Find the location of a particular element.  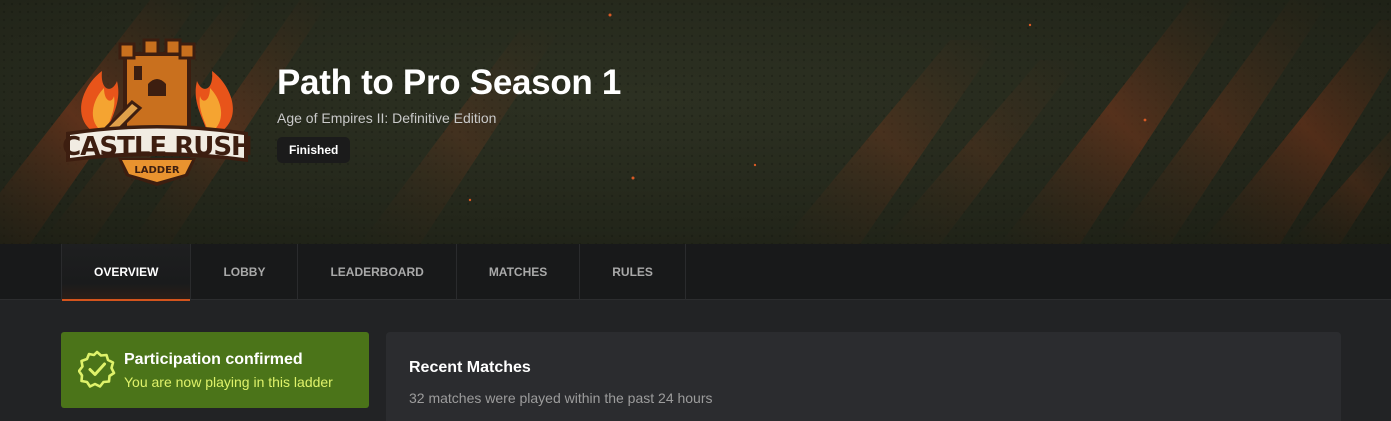

participation-title: Participation confirmed is located at coordinates (213, 359).